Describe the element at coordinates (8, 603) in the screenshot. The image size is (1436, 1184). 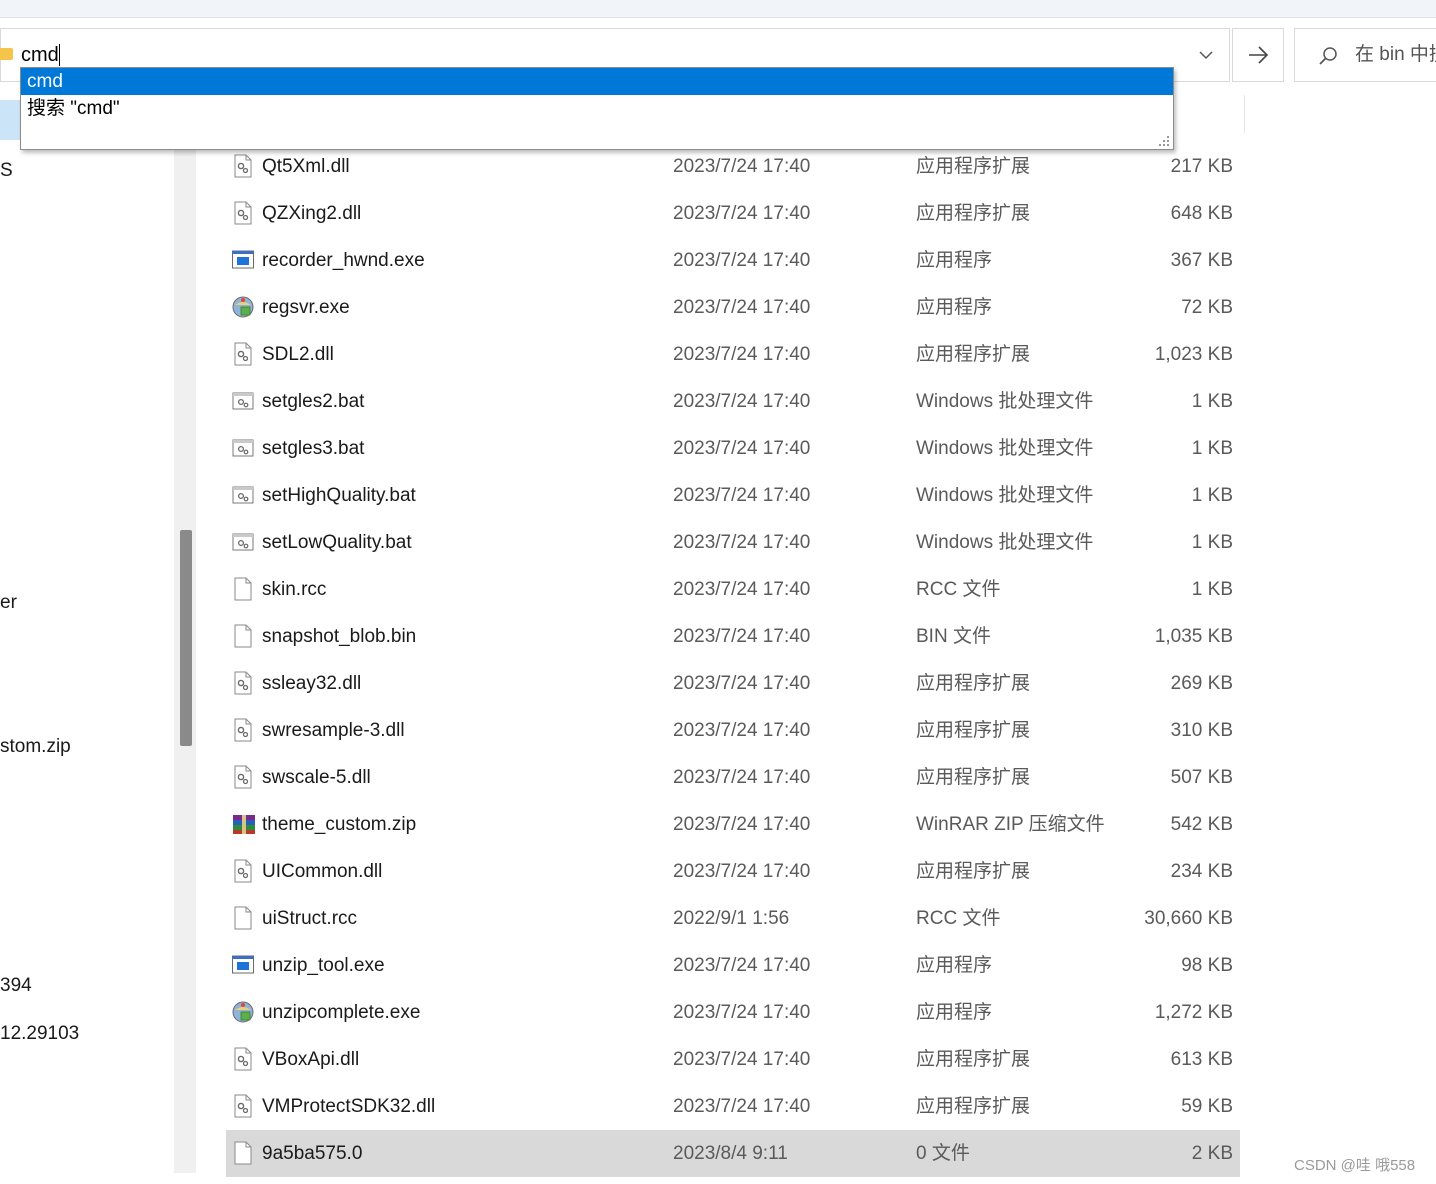
I see `sidebar-item: er` at that location.